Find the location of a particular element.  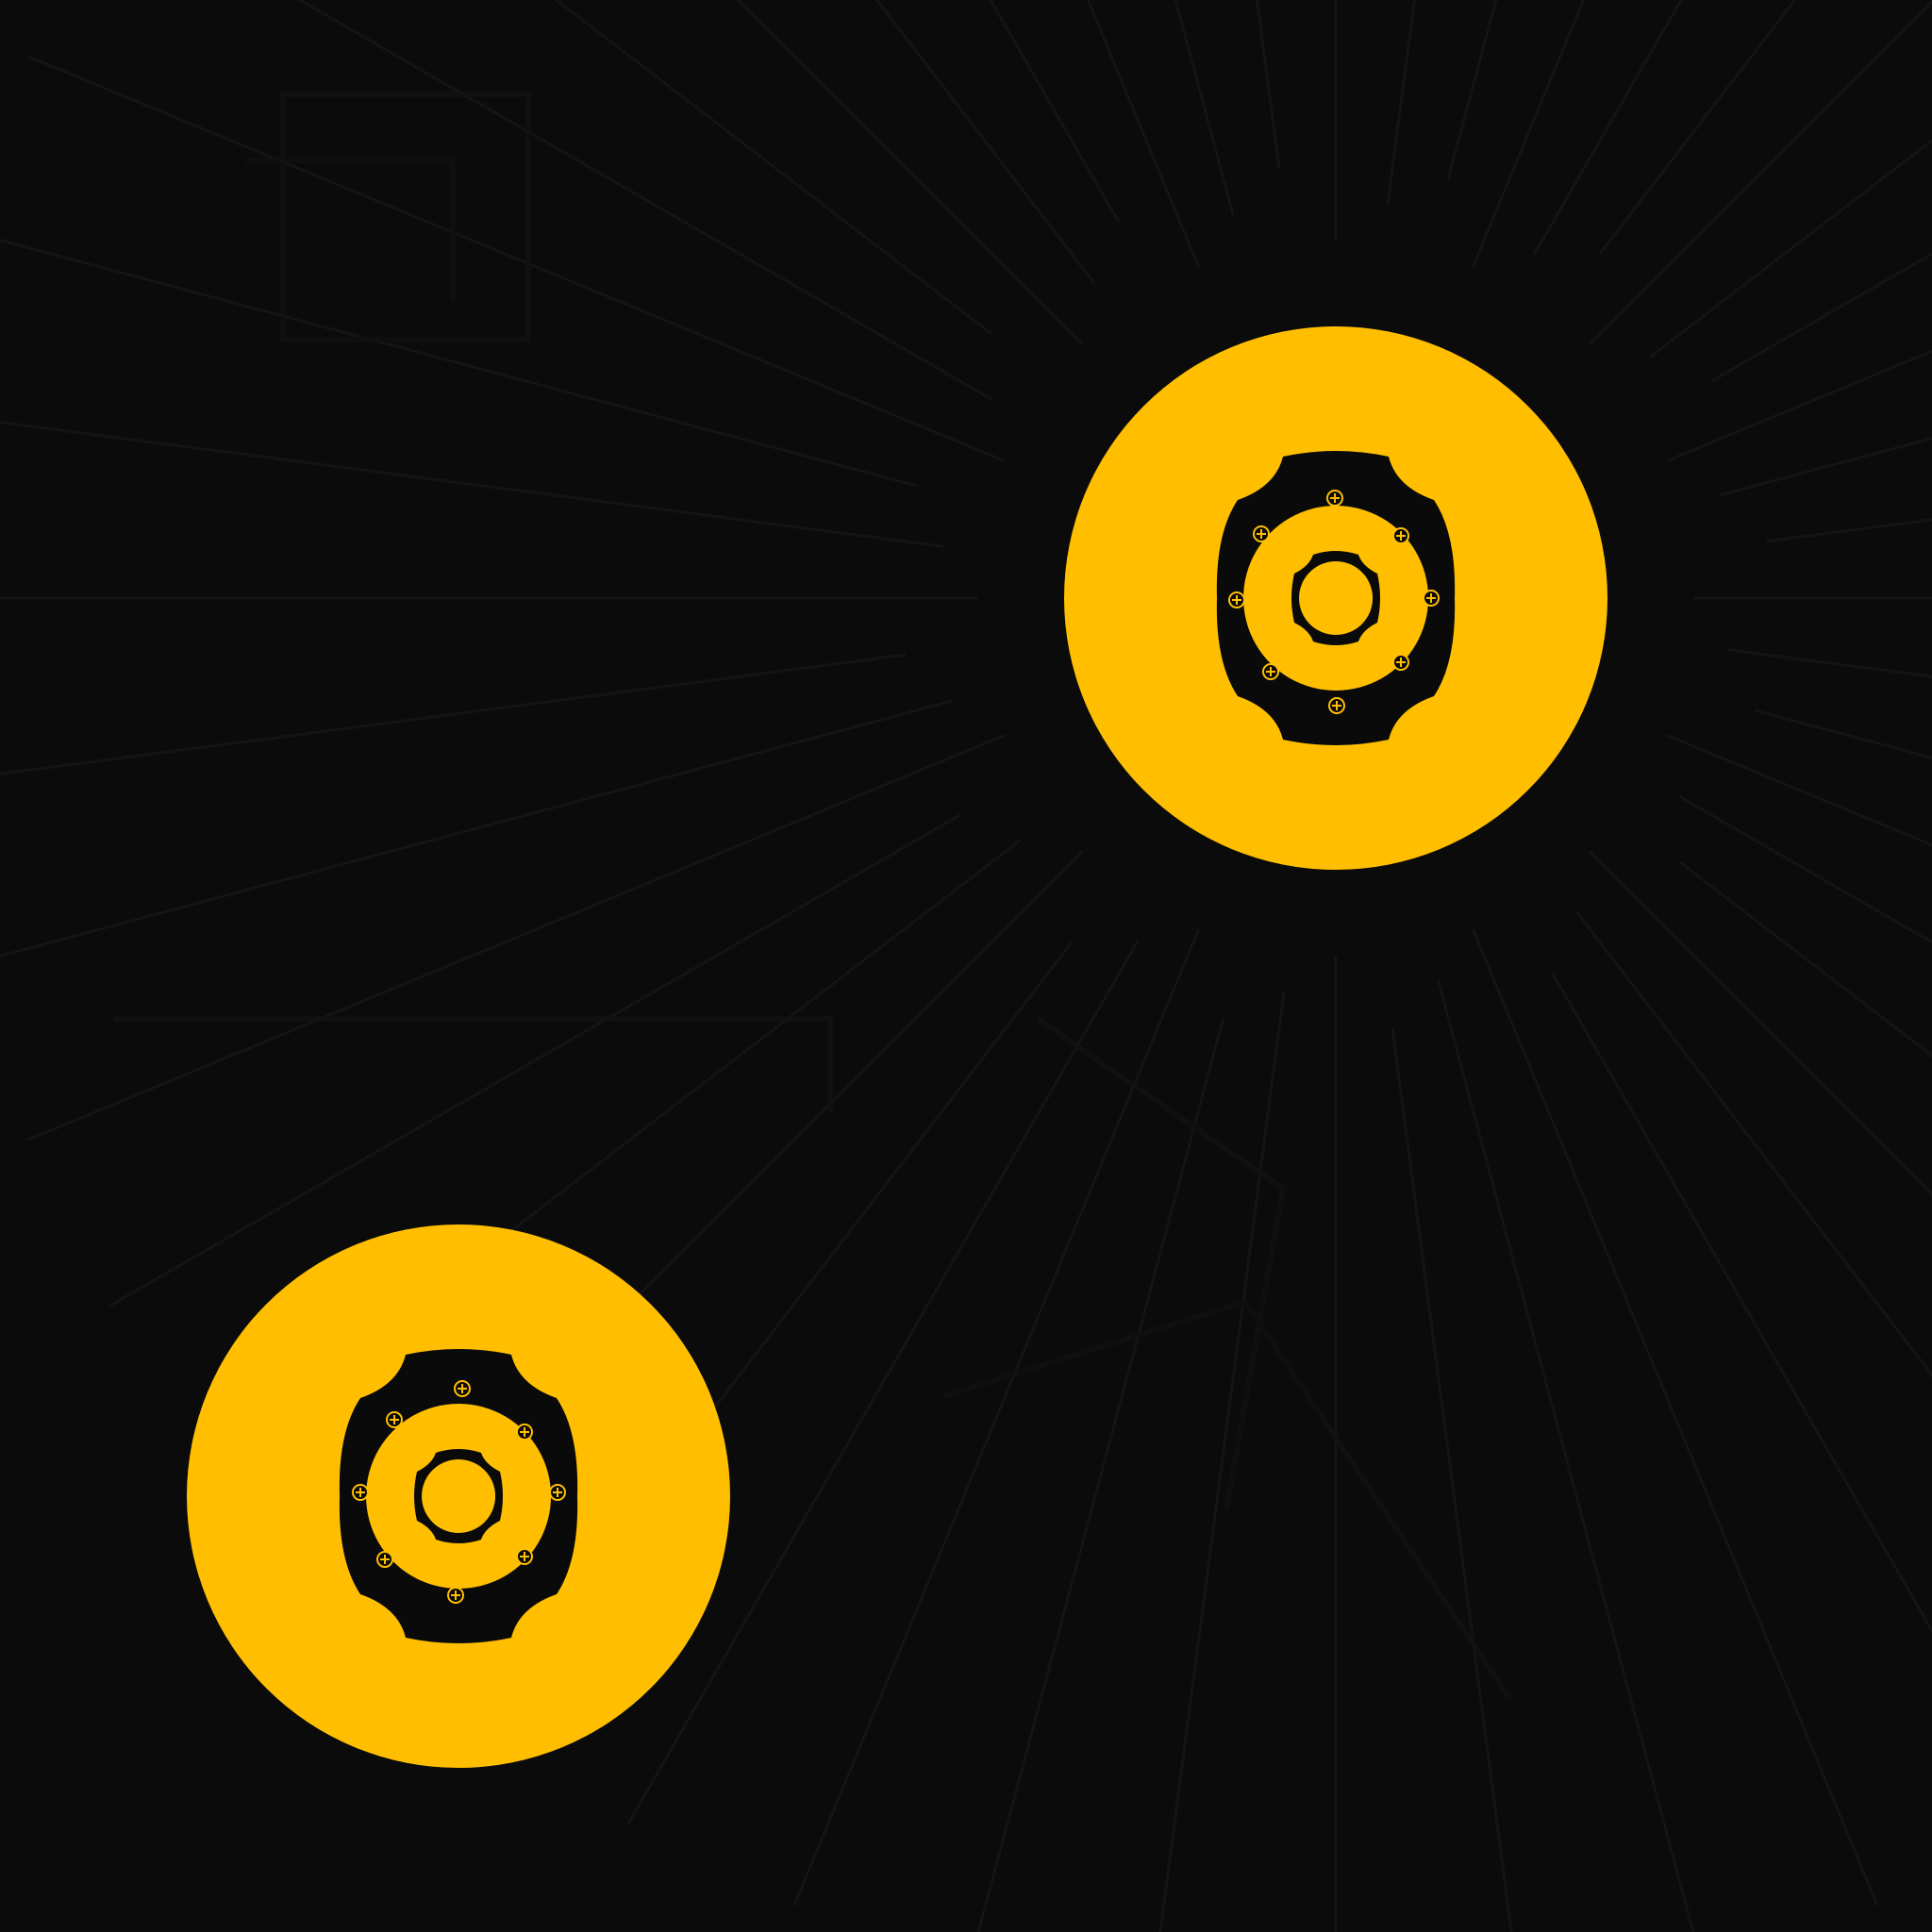

wheel-hub-emblem-top is located at coordinates (1336, 598).